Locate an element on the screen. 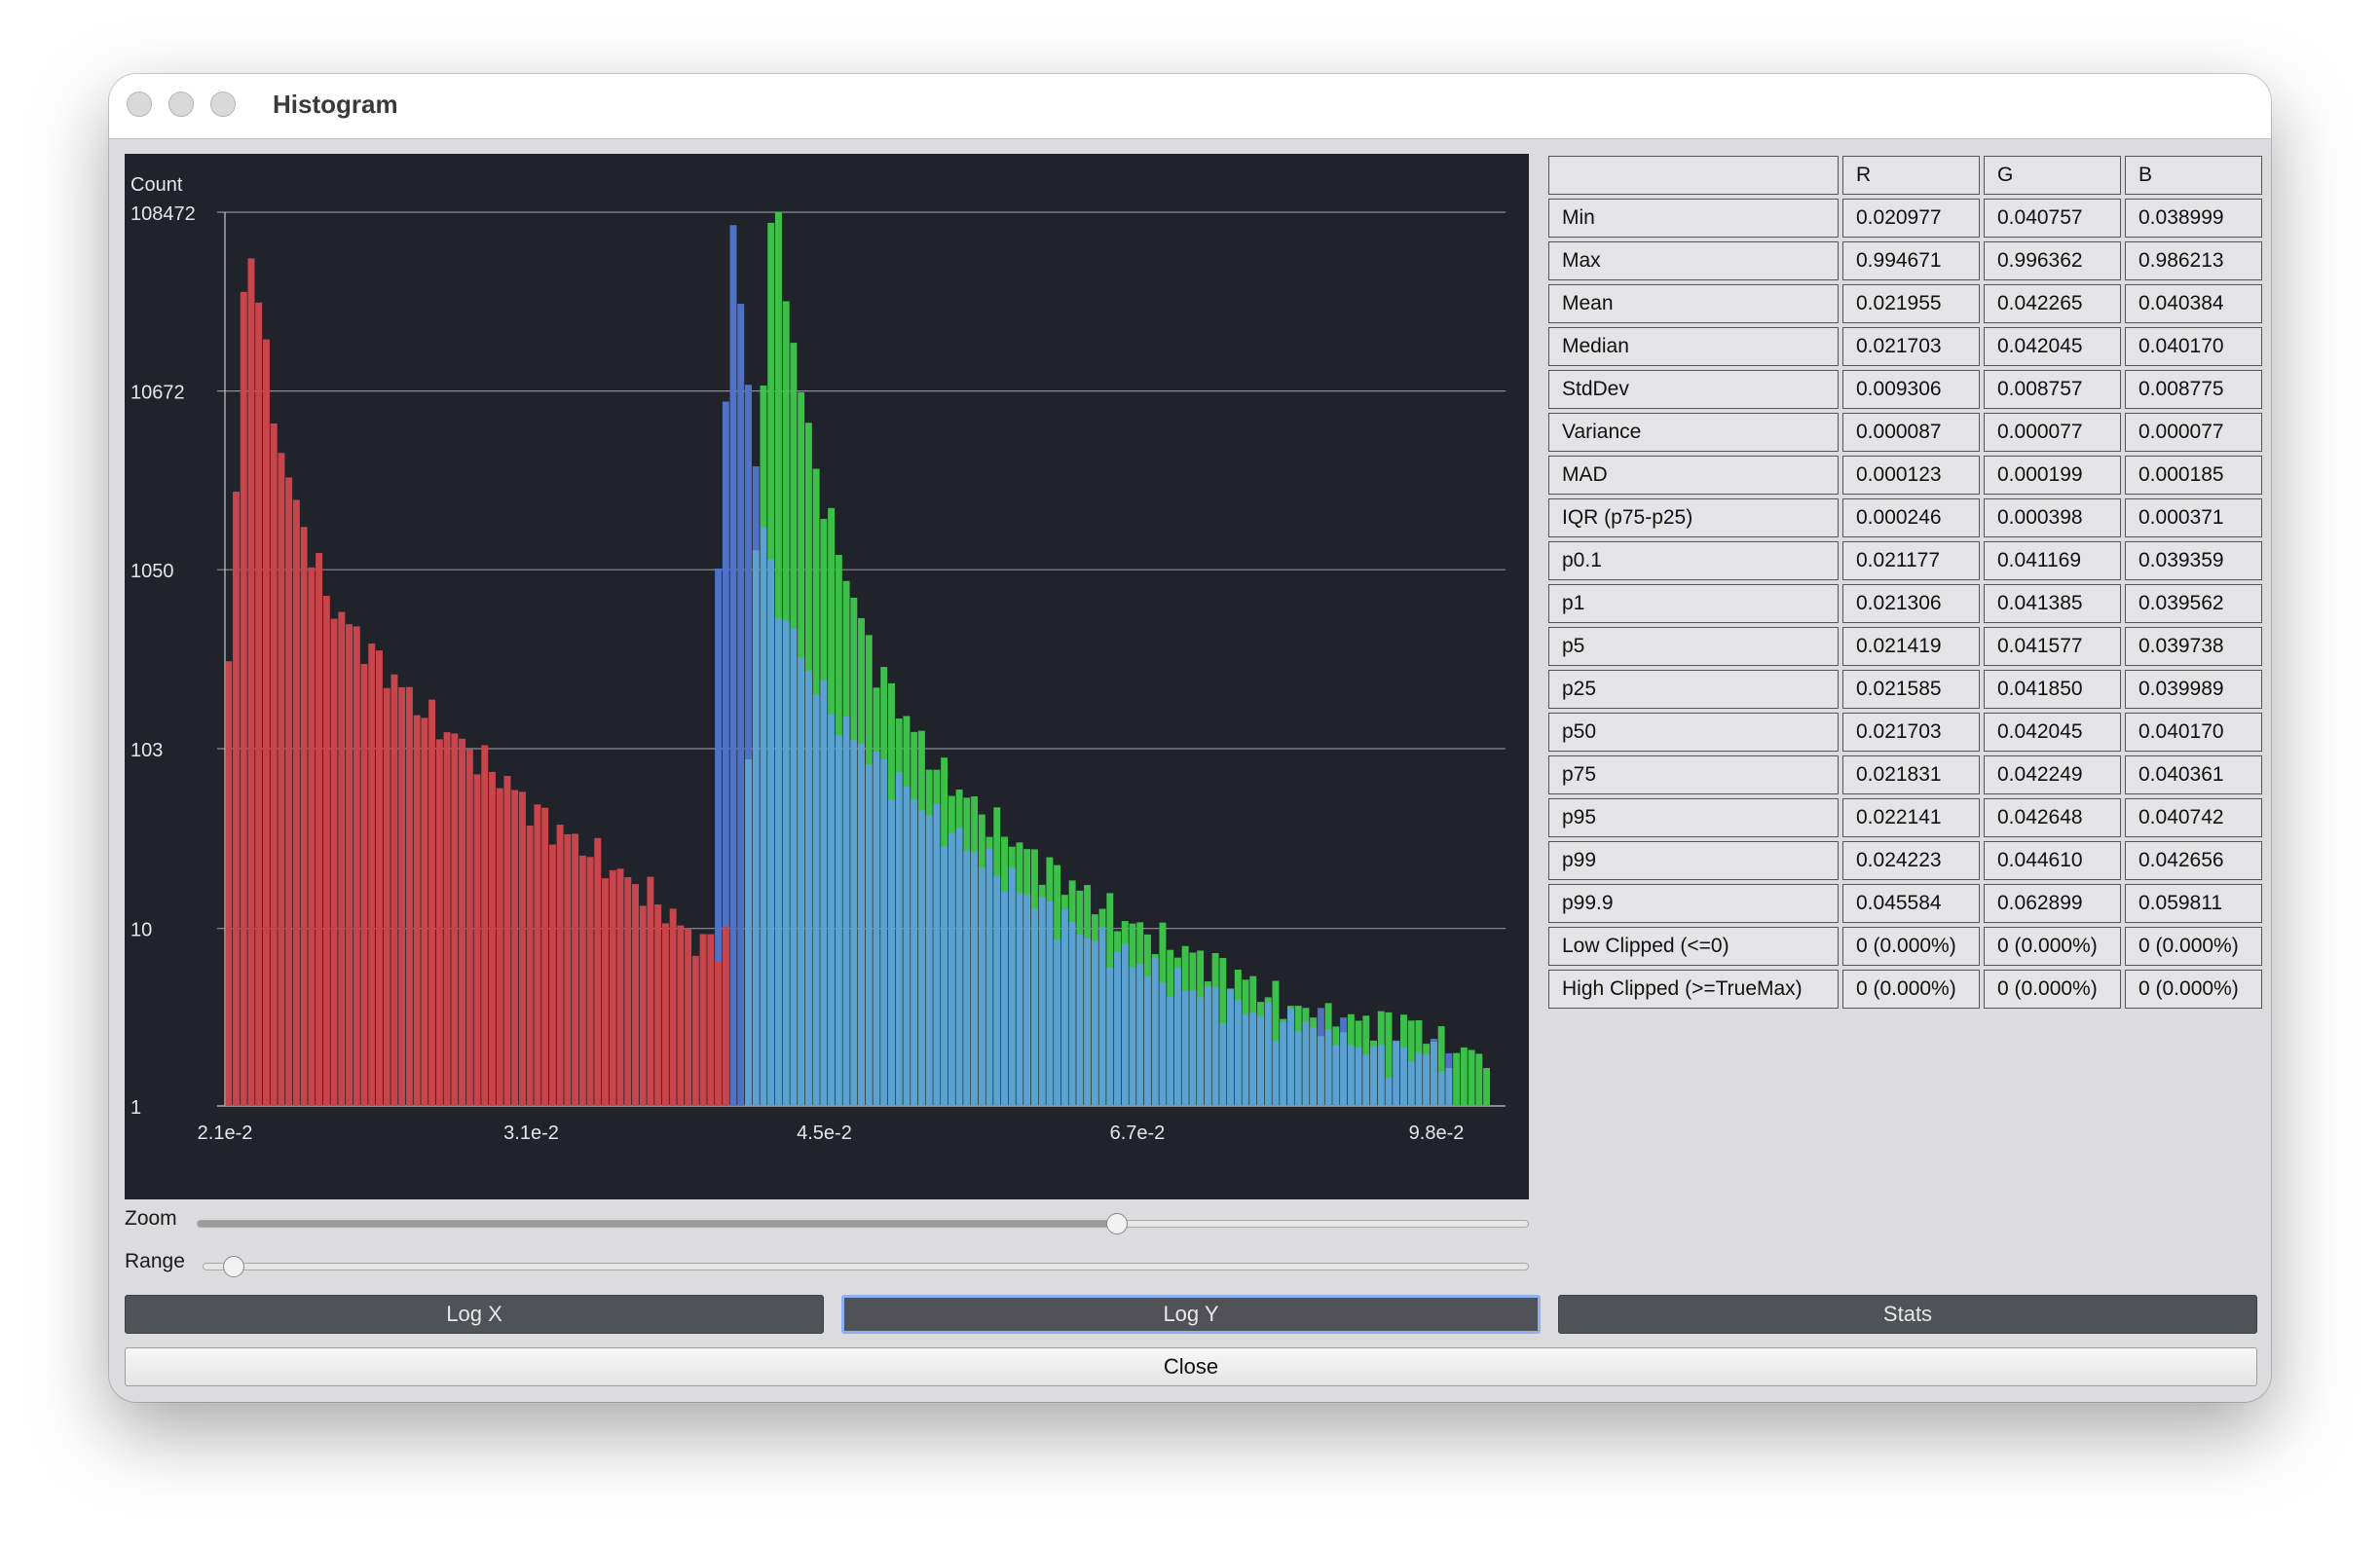 This screenshot has width=2380, height=1546. stats-row: p0.1 0.021177 0.041169 0.039359 is located at coordinates (1905, 560).